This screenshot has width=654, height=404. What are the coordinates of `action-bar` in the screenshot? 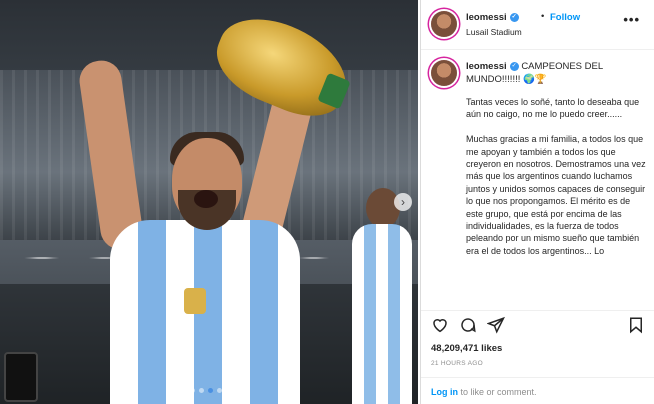 It's located at (537, 324).